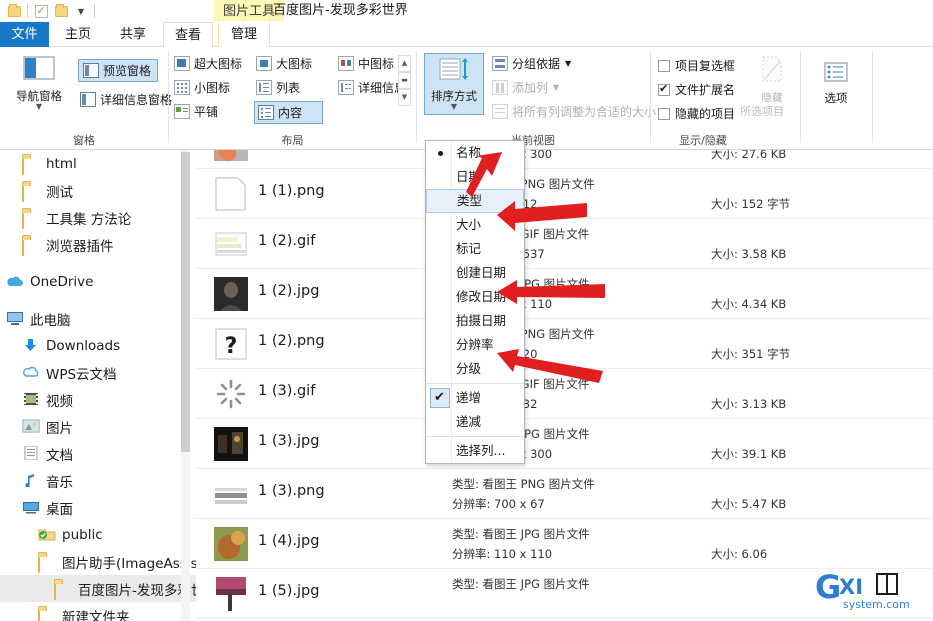 The height and width of the screenshot is (621, 933). Describe the element at coordinates (521, 534) in the screenshot. I see `file-type: 类型: 看图王 JPG 图片文件` at that location.